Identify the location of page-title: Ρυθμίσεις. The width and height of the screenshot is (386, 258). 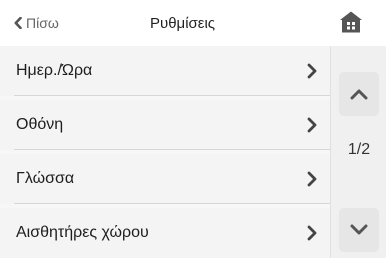
(183, 23).